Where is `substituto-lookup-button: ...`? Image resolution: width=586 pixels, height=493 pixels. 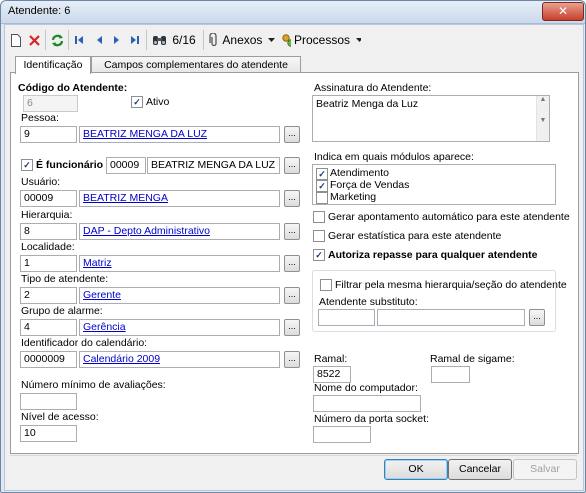
substituto-lookup-button: ... is located at coordinates (537, 317).